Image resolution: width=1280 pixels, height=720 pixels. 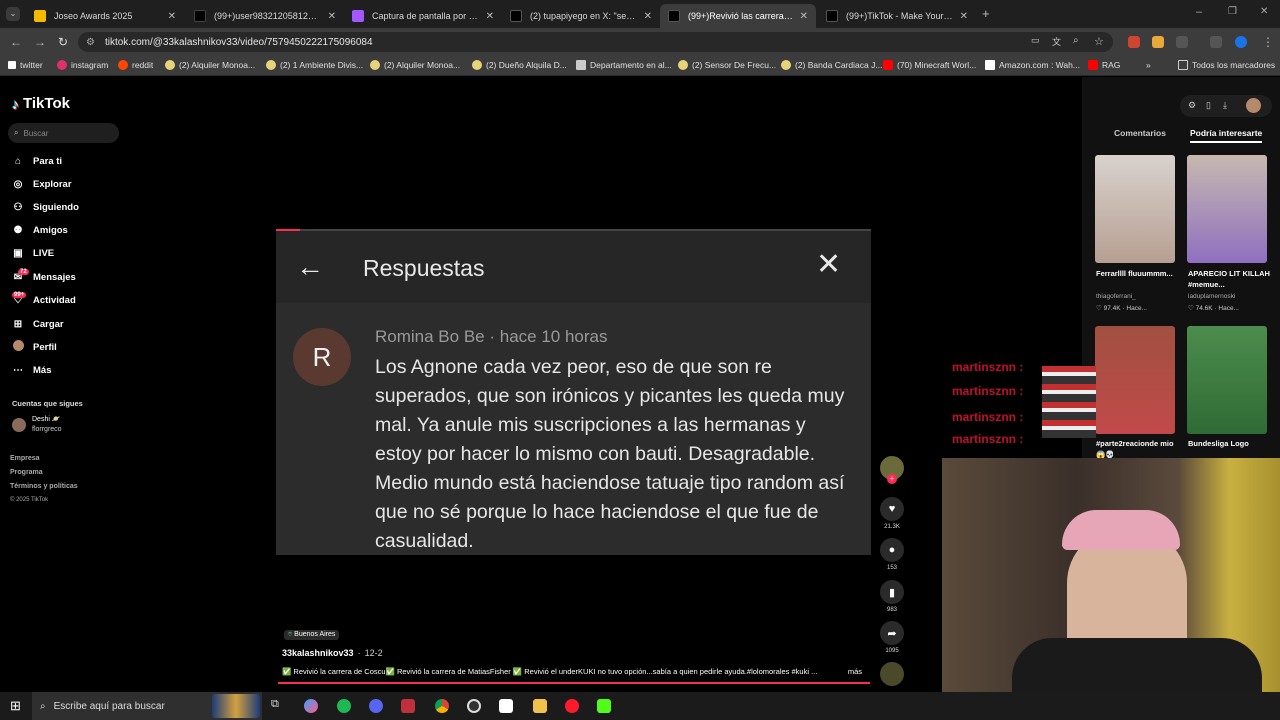 What do you see at coordinates (852, 671) in the screenshot?
I see `more-link: más` at bounding box center [852, 671].